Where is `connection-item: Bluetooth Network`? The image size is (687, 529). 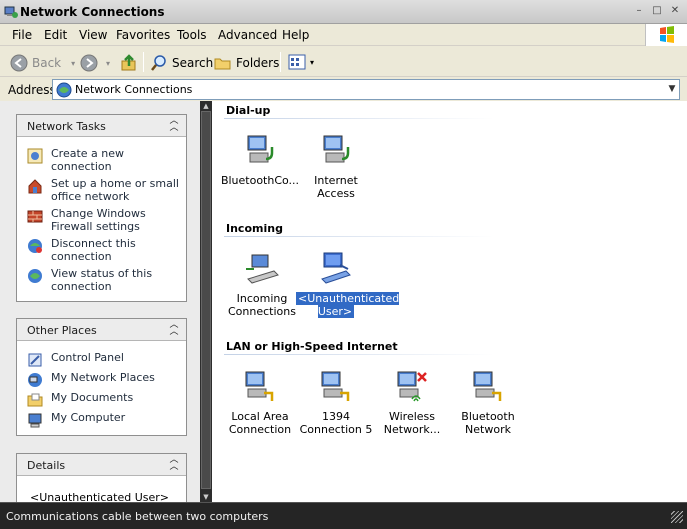
connection-item: Bluetooth Network is located at coordinates (488, 402).